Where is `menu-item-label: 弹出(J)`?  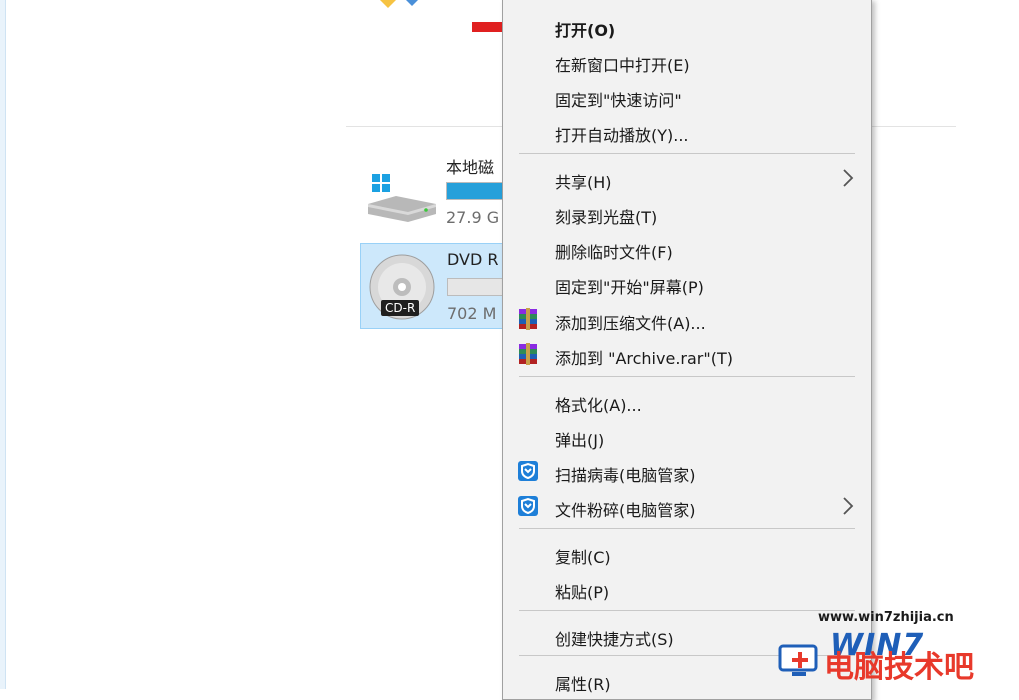 menu-item-label: 弹出(J) is located at coordinates (580, 440).